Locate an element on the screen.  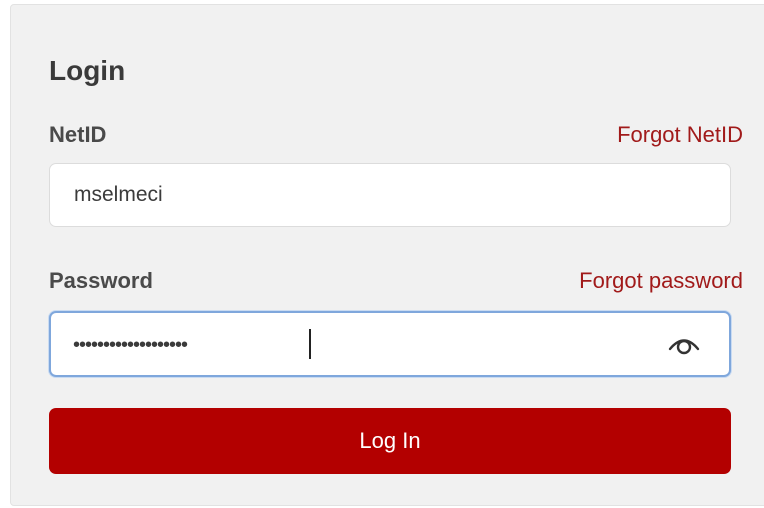
login-button: Log In is located at coordinates (390, 441).